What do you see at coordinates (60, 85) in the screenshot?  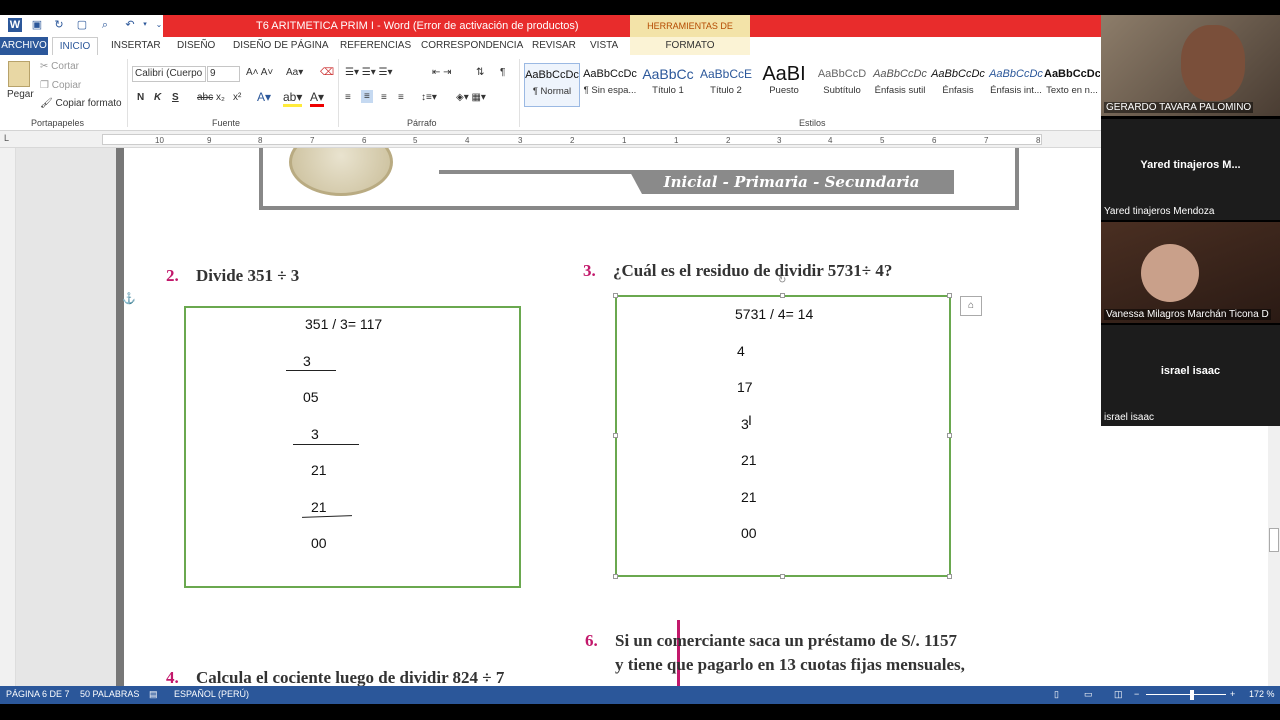 I see `copy-button: ❐ Copiar` at bounding box center [60, 85].